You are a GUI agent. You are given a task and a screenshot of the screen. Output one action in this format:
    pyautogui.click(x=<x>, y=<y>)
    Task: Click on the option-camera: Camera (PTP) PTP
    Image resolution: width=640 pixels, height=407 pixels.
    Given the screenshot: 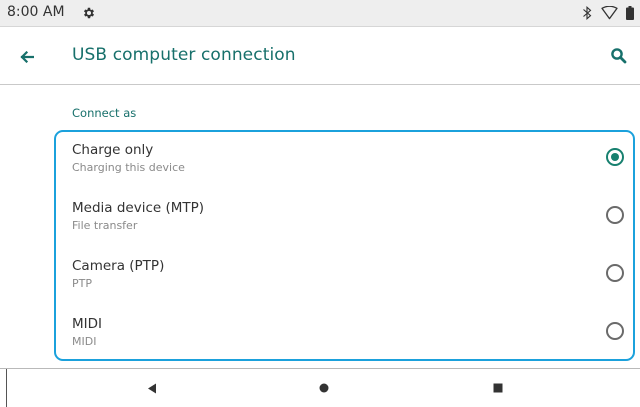 What is the action you would take?
    pyautogui.click(x=344, y=277)
    